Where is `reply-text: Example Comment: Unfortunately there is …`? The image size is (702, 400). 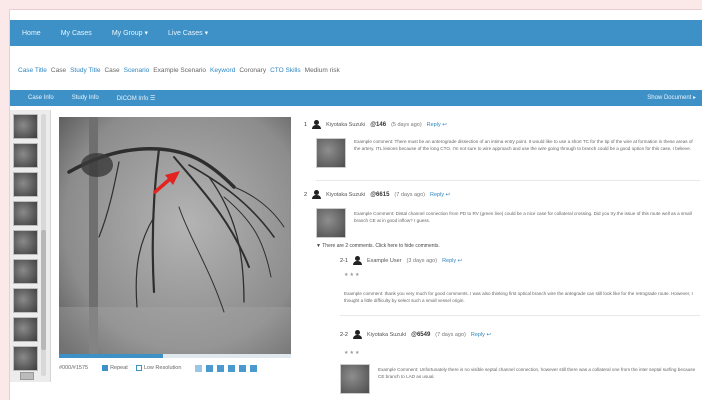
reply-text: Example Comment: Unfortunately there is … is located at coordinates (537, 373).